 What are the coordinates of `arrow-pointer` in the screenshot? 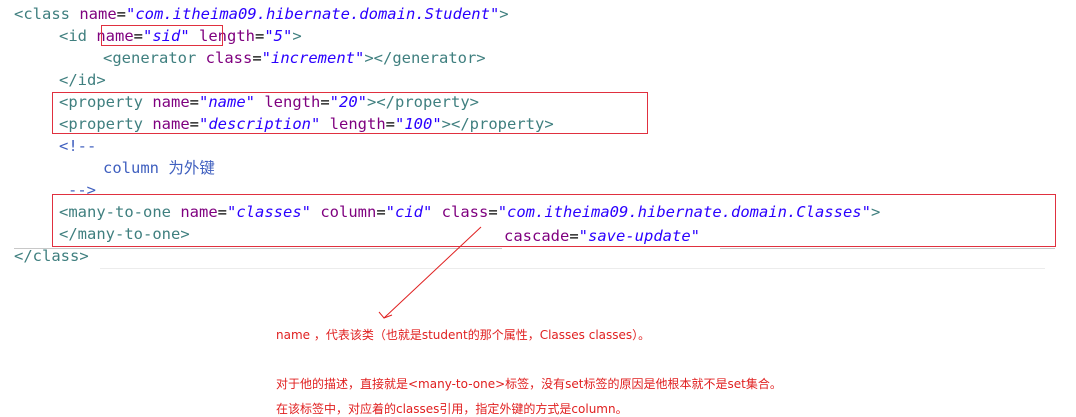 It's located at (430, 272).